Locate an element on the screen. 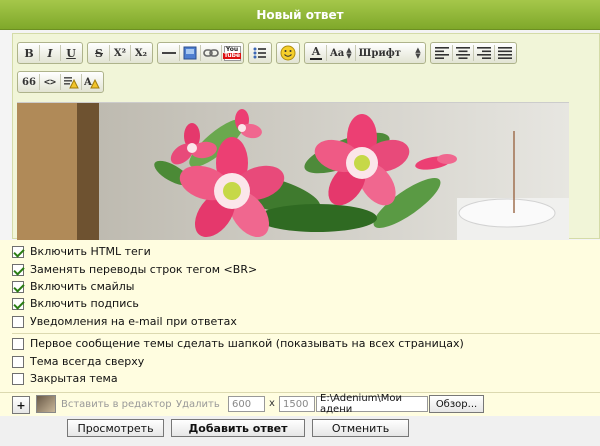 The image size is (600, 446). options-divider is located at coordinates (306, 333).